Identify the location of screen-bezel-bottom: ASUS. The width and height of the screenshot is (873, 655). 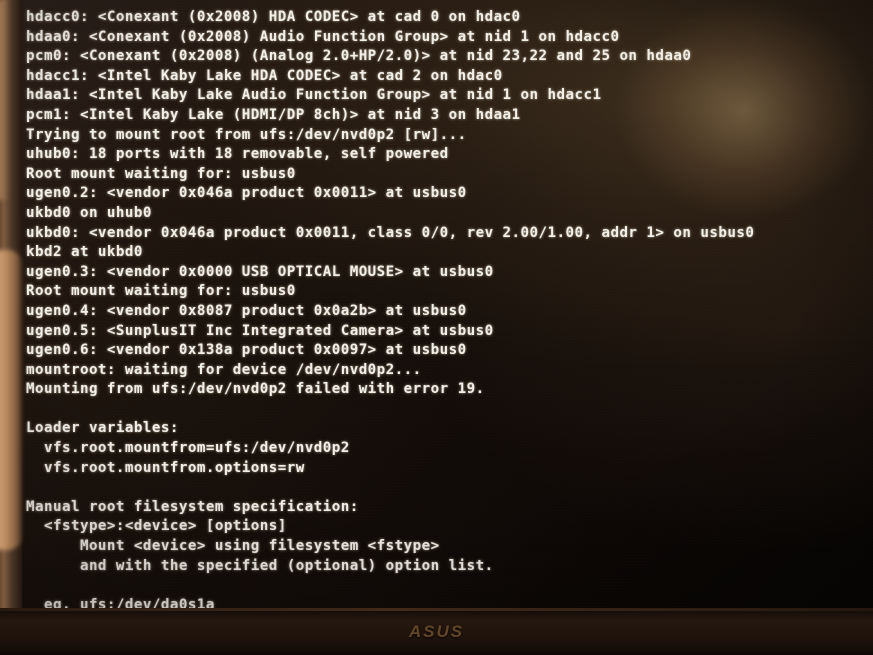
(436, 631).